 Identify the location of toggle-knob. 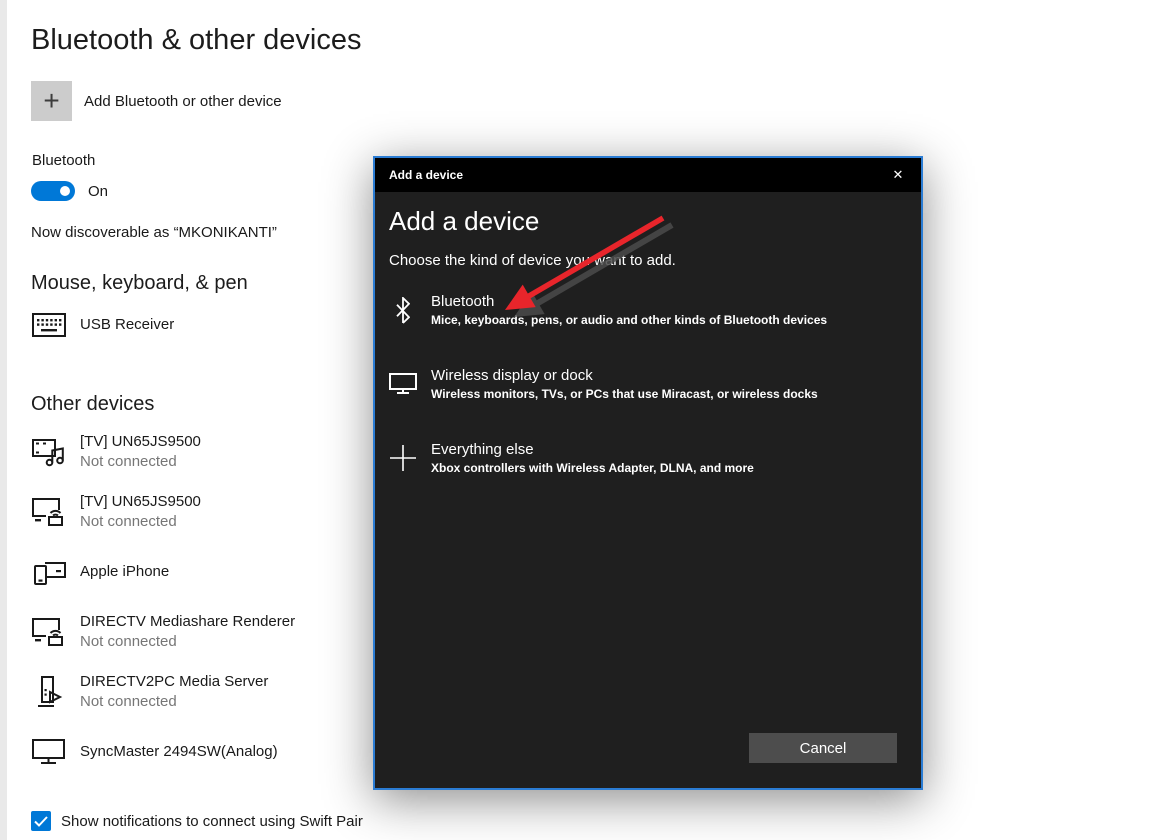
(65, 191).